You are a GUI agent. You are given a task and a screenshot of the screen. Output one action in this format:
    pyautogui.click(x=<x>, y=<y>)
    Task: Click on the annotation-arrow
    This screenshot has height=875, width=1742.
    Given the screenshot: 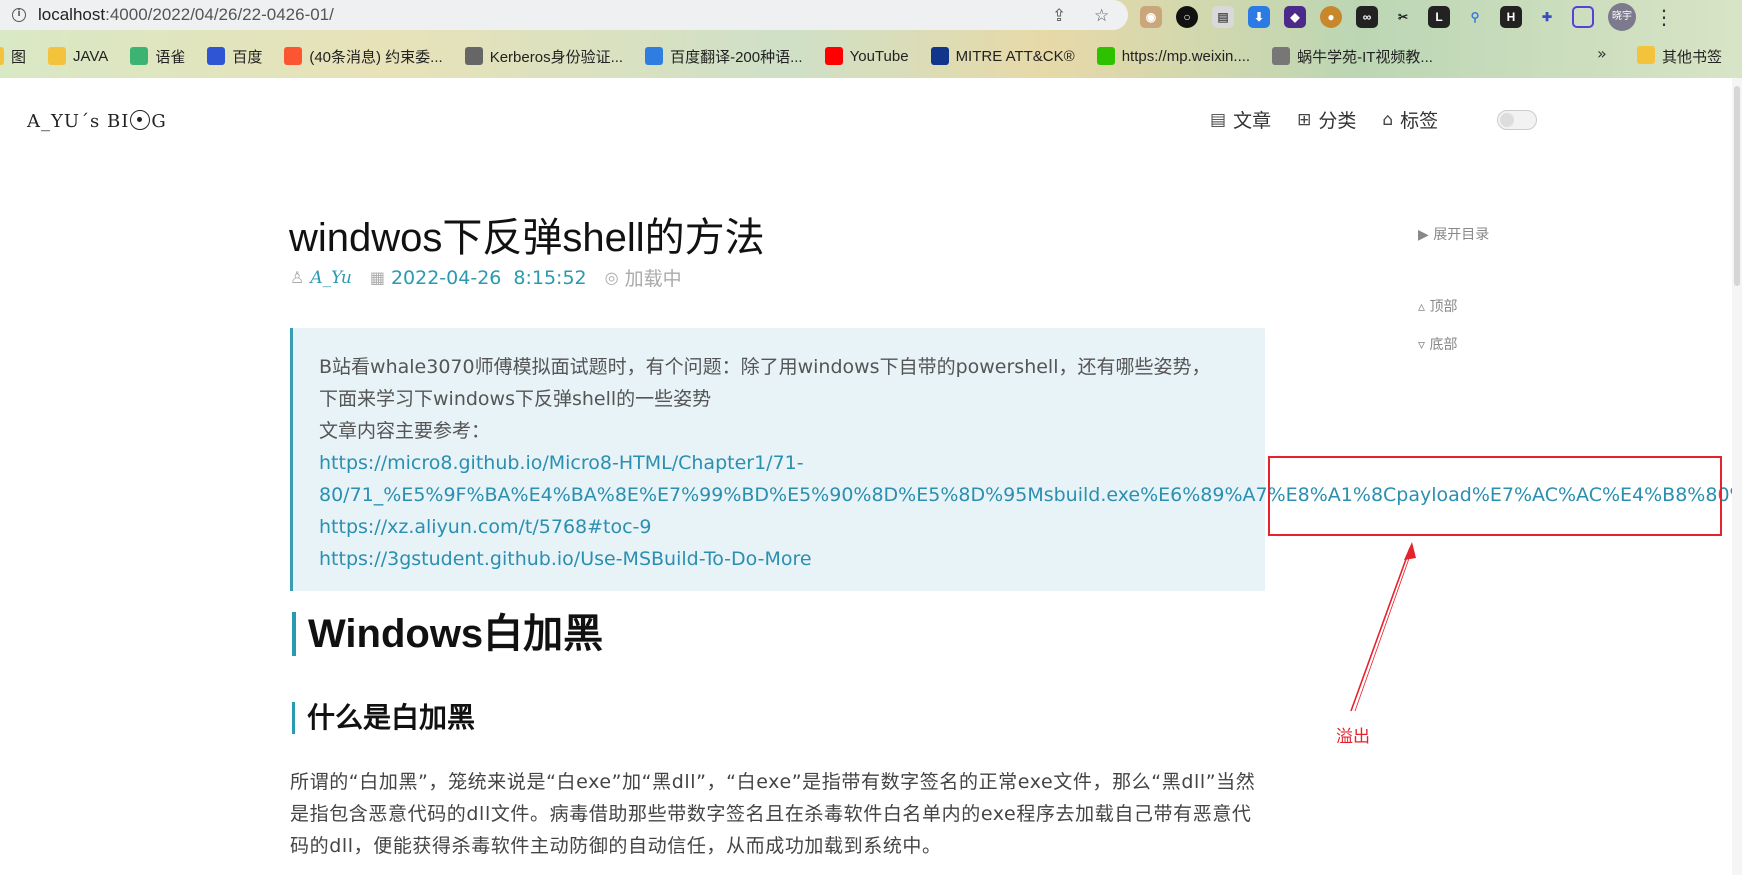 What is the action you would take?
    pyautogui.click(x=1383, y=627)
    